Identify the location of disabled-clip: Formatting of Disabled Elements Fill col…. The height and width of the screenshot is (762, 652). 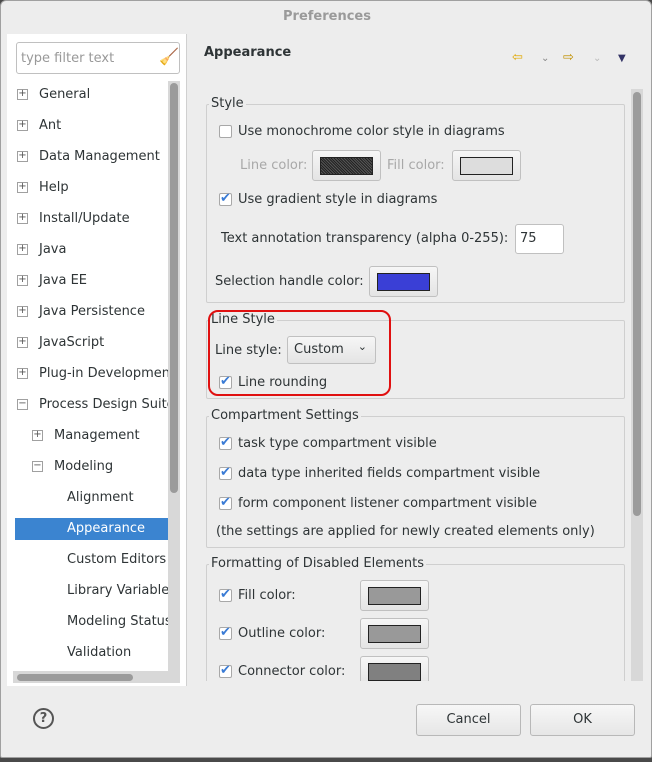
(415, 618).